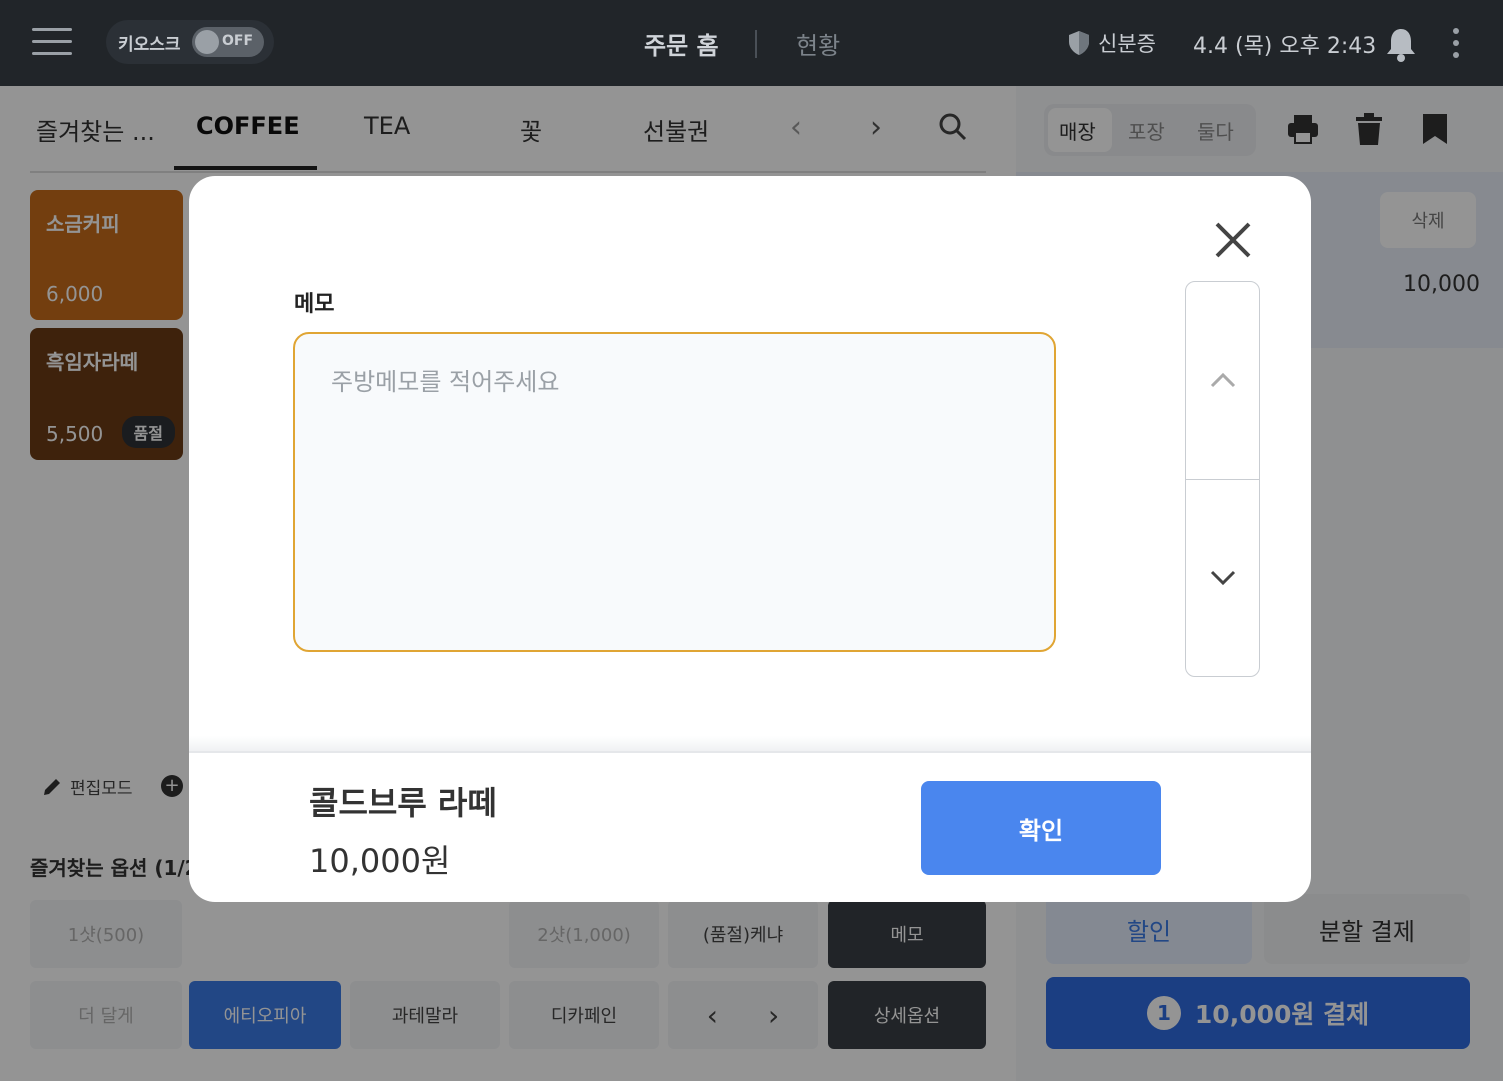 The height and width of the screenshot is (1081, 1503). Describe the element at coordinates (750, 752) in the screenshot. I see `footer-divider` at that location.